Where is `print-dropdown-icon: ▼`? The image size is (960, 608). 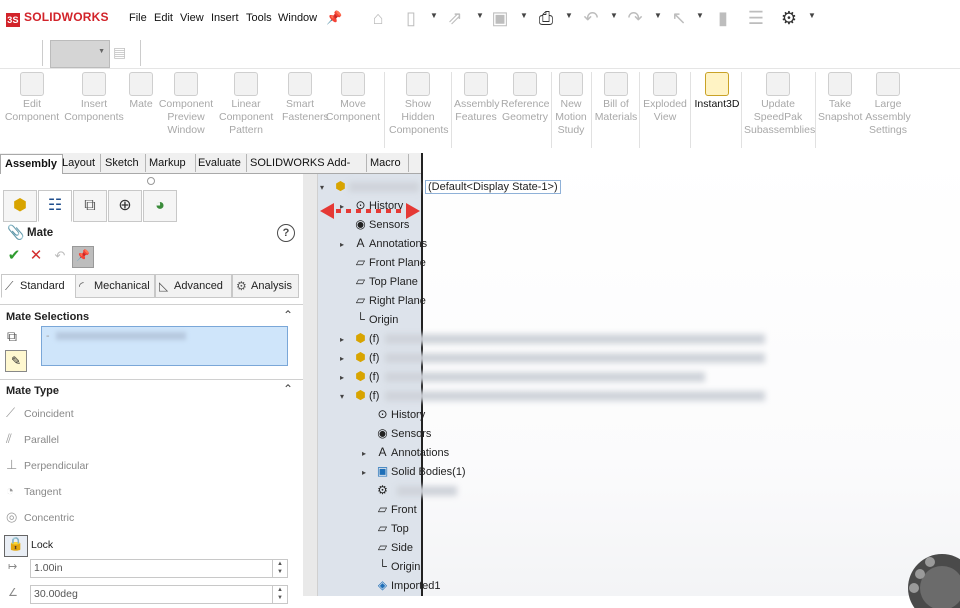
print-dropdown-icon: ▼ is located at coordinates (569, 15).